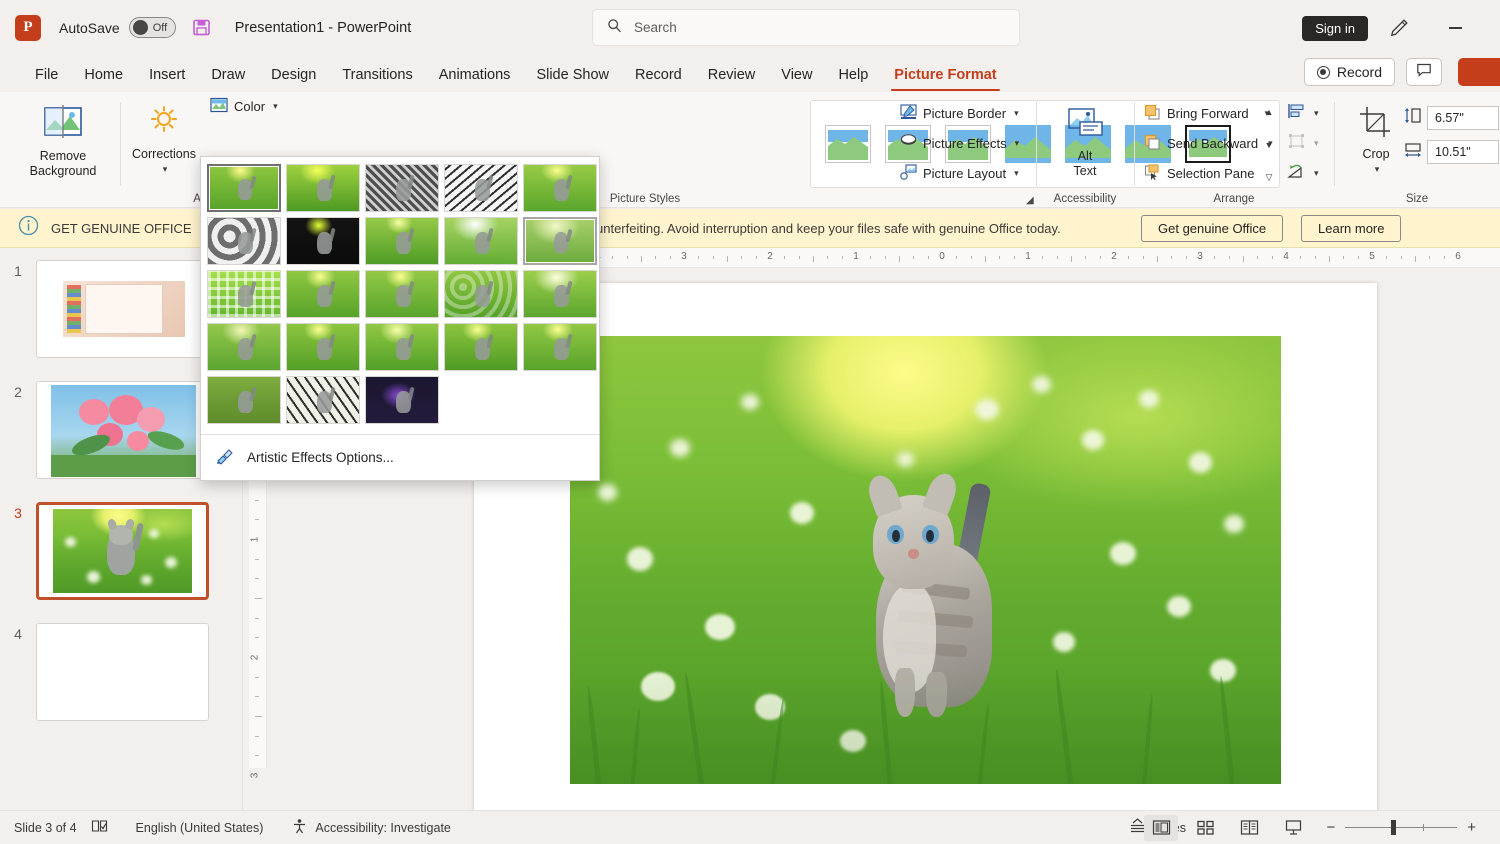 The height and width of the screenshot is (844, 1500). I want to click on zoom-track, so click(1401, 827).